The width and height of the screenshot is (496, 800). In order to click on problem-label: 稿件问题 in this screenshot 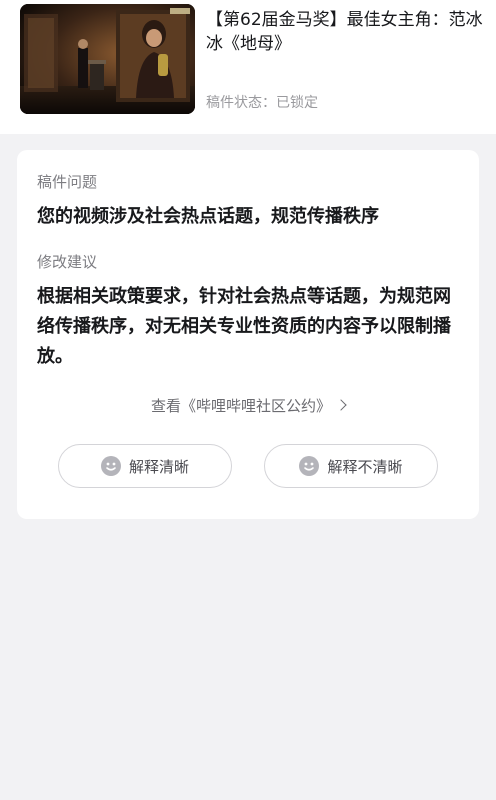, I will do `click(67, 182)`.